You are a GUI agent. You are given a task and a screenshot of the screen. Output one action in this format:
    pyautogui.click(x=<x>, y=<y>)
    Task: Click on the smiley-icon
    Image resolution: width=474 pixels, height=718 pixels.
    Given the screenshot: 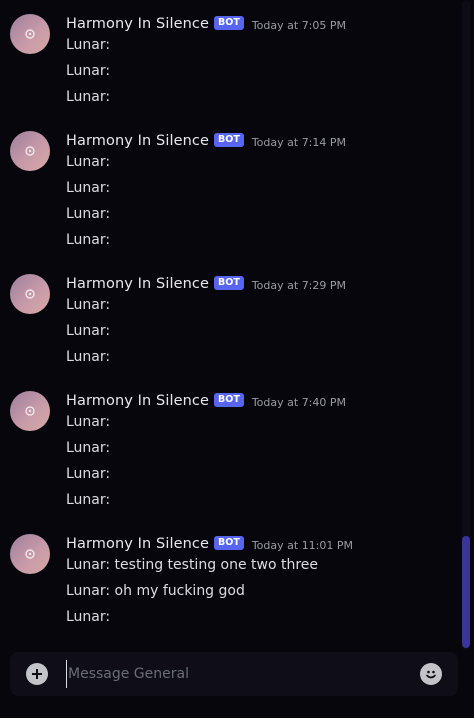 What is the action you would take?
    pyautogui.click(x=431, y=674)
    